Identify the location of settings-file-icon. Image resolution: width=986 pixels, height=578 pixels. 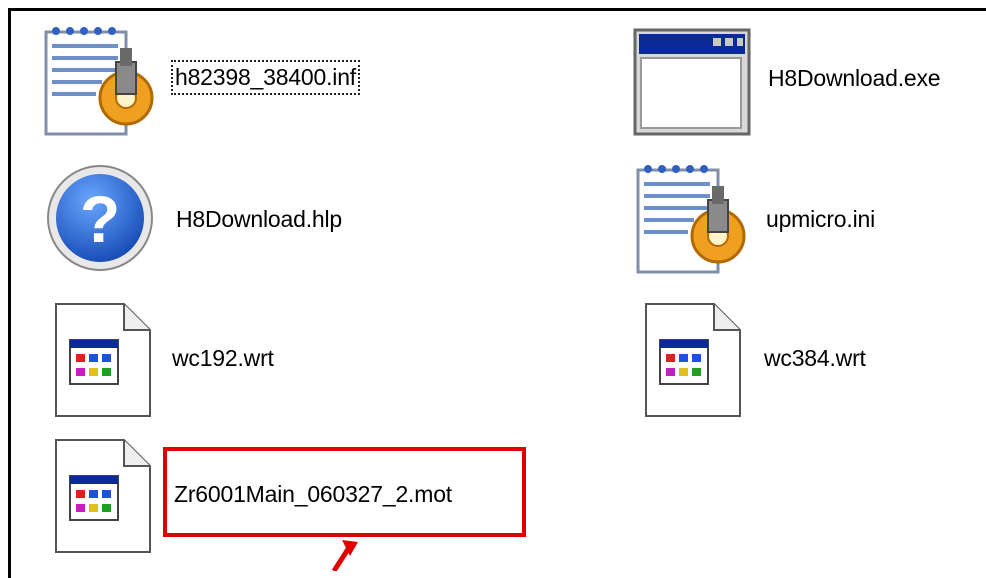
(691, 219).